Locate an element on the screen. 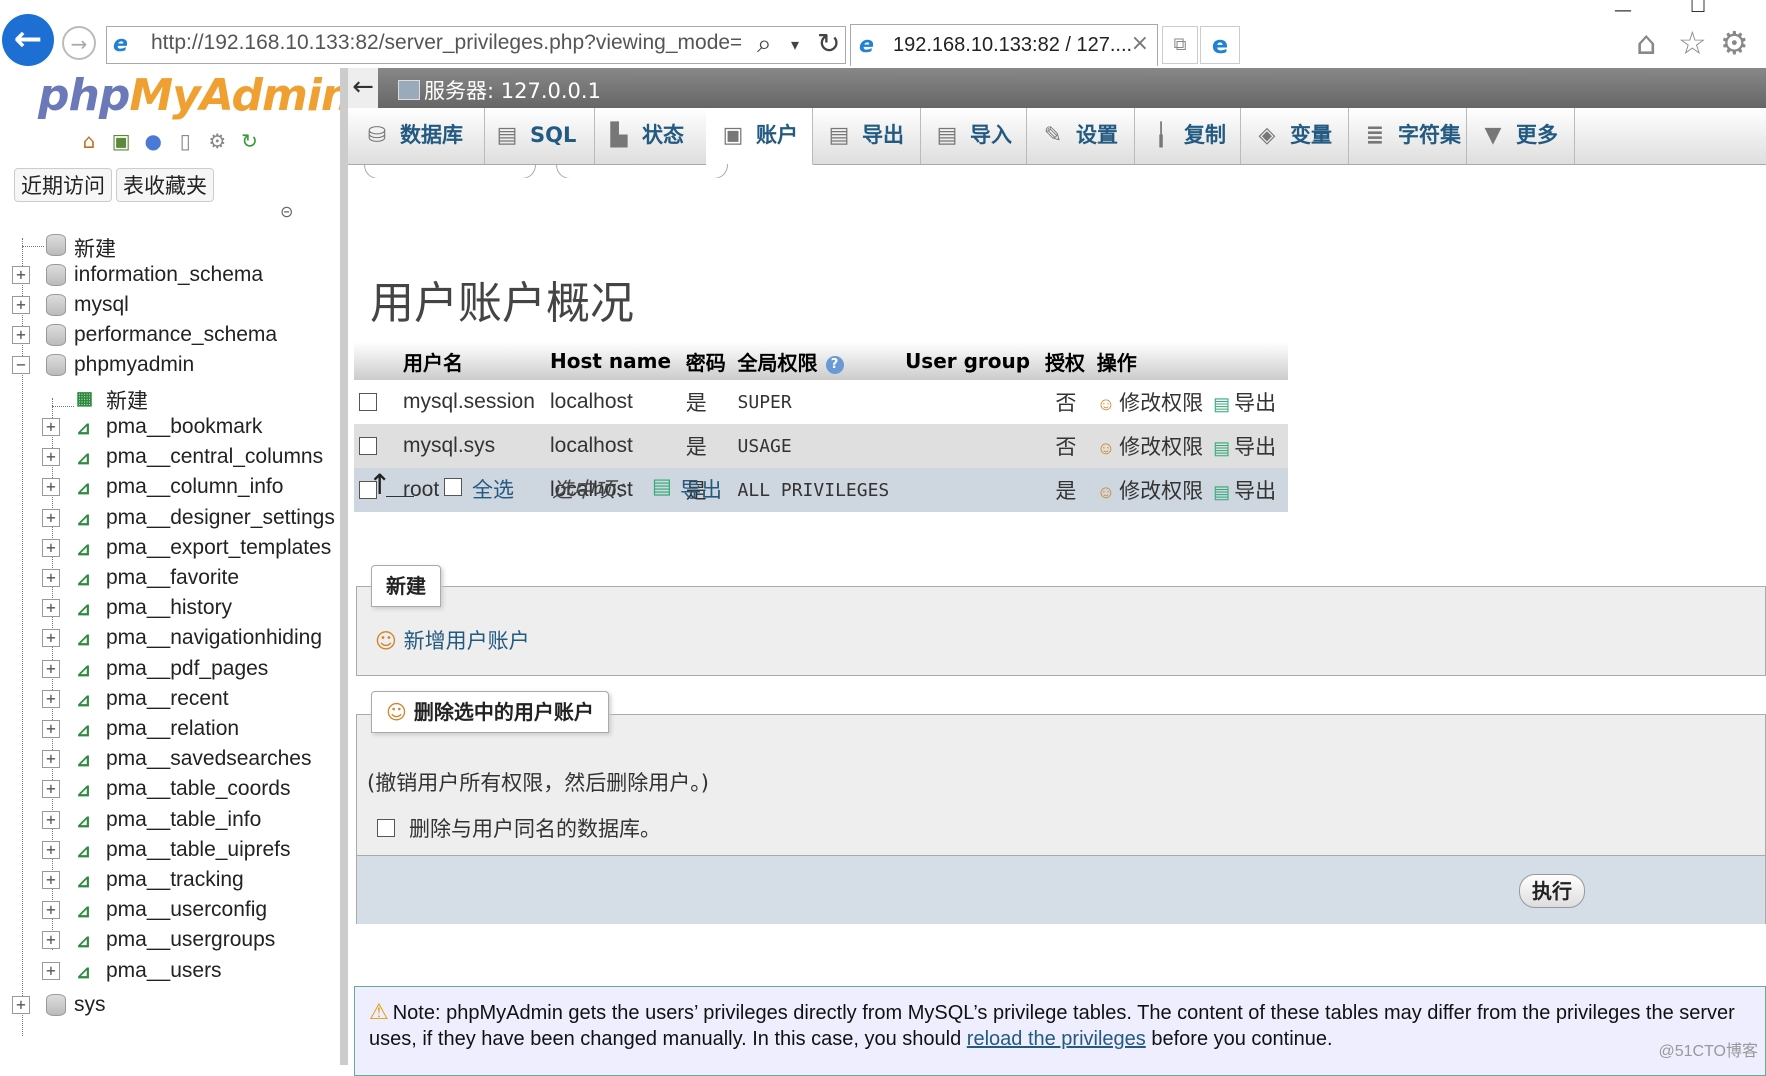 This screenshot has height=1076, width=1766. star-icon: ☆ is located at coordinates (1692, 43).